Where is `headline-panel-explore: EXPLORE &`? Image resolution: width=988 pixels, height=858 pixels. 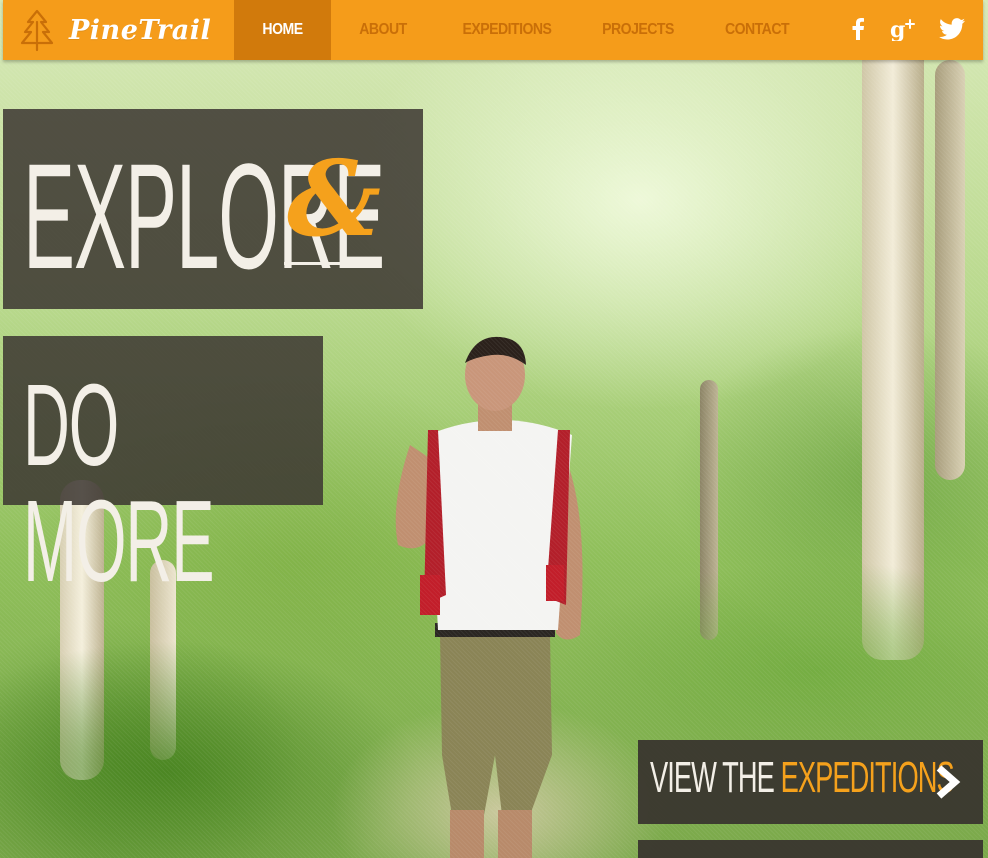
headline-panel-explore: EXPLORE & is located at coordinates (213, 209).